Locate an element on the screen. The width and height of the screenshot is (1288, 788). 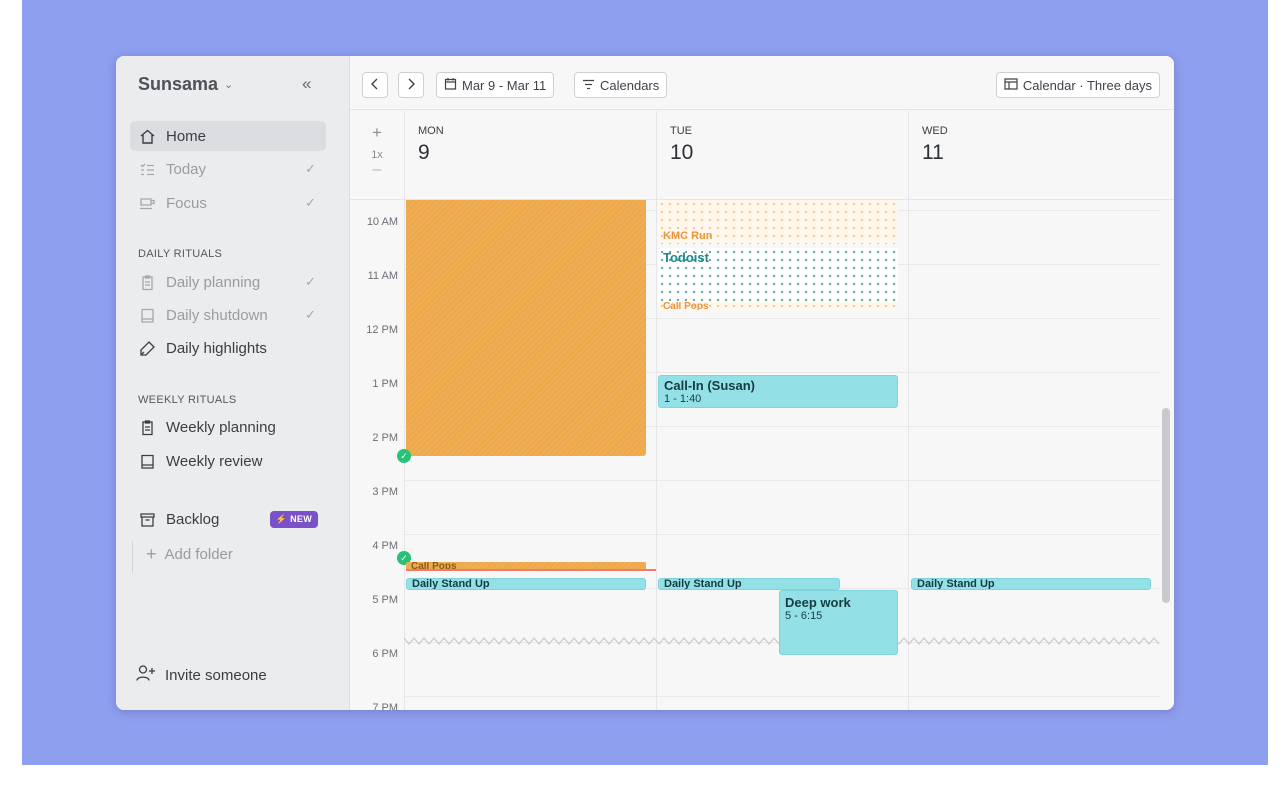
day-of-week: TUE is located at coordinates (681, 131).